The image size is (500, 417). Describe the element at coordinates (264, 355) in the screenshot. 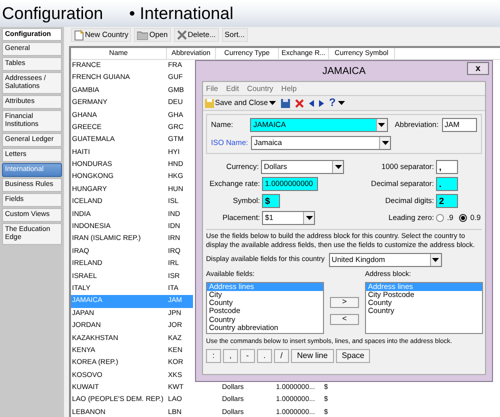

I see `insert-button: .` at that location.